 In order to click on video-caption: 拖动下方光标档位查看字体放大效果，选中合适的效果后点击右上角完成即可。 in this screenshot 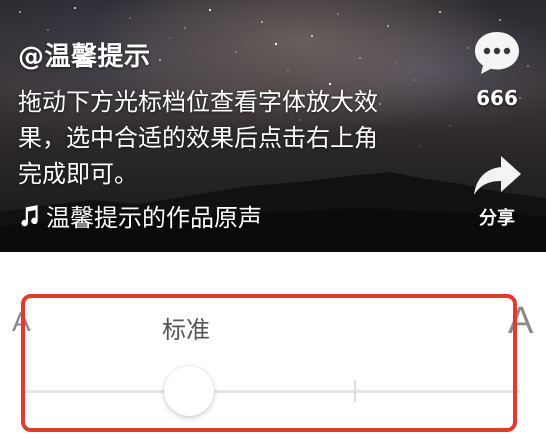, I will do `click(198, 138)`.